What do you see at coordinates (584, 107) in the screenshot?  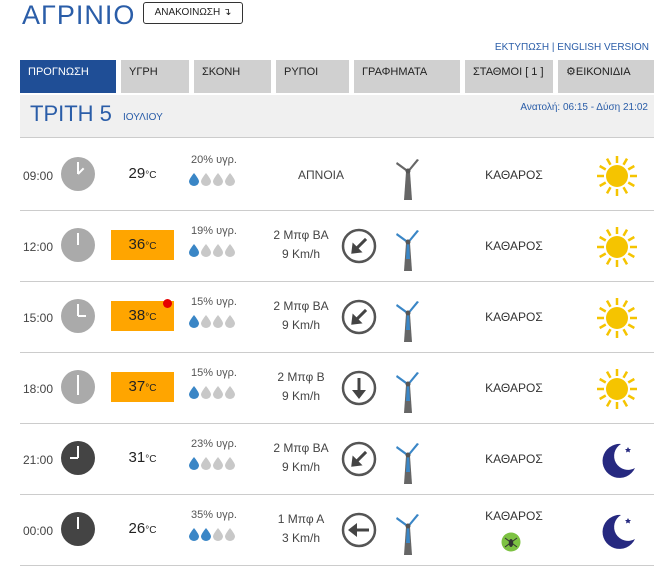 I see `sunrise-sunset: Ανατολή: 06:15 - Δύση 21:02` at bounding box center [584, 107].